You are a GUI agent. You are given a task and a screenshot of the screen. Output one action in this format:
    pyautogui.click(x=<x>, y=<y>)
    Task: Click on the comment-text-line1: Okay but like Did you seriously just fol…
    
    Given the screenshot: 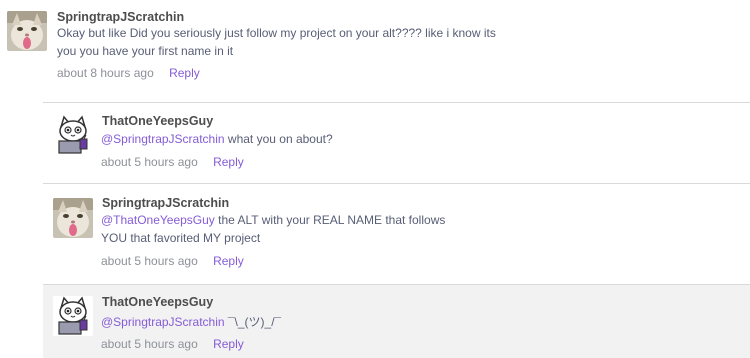 What is the action you would take?
    pyautogui.click(x=276, y=33)
    